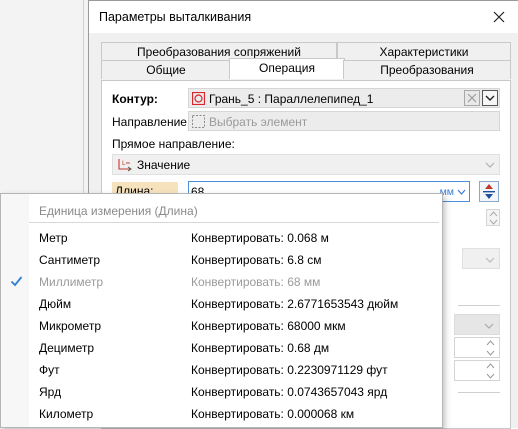  Describe the element at coordinates (71, 282) in the screenshot. I see `unit-name: Миллиметр` at that location.